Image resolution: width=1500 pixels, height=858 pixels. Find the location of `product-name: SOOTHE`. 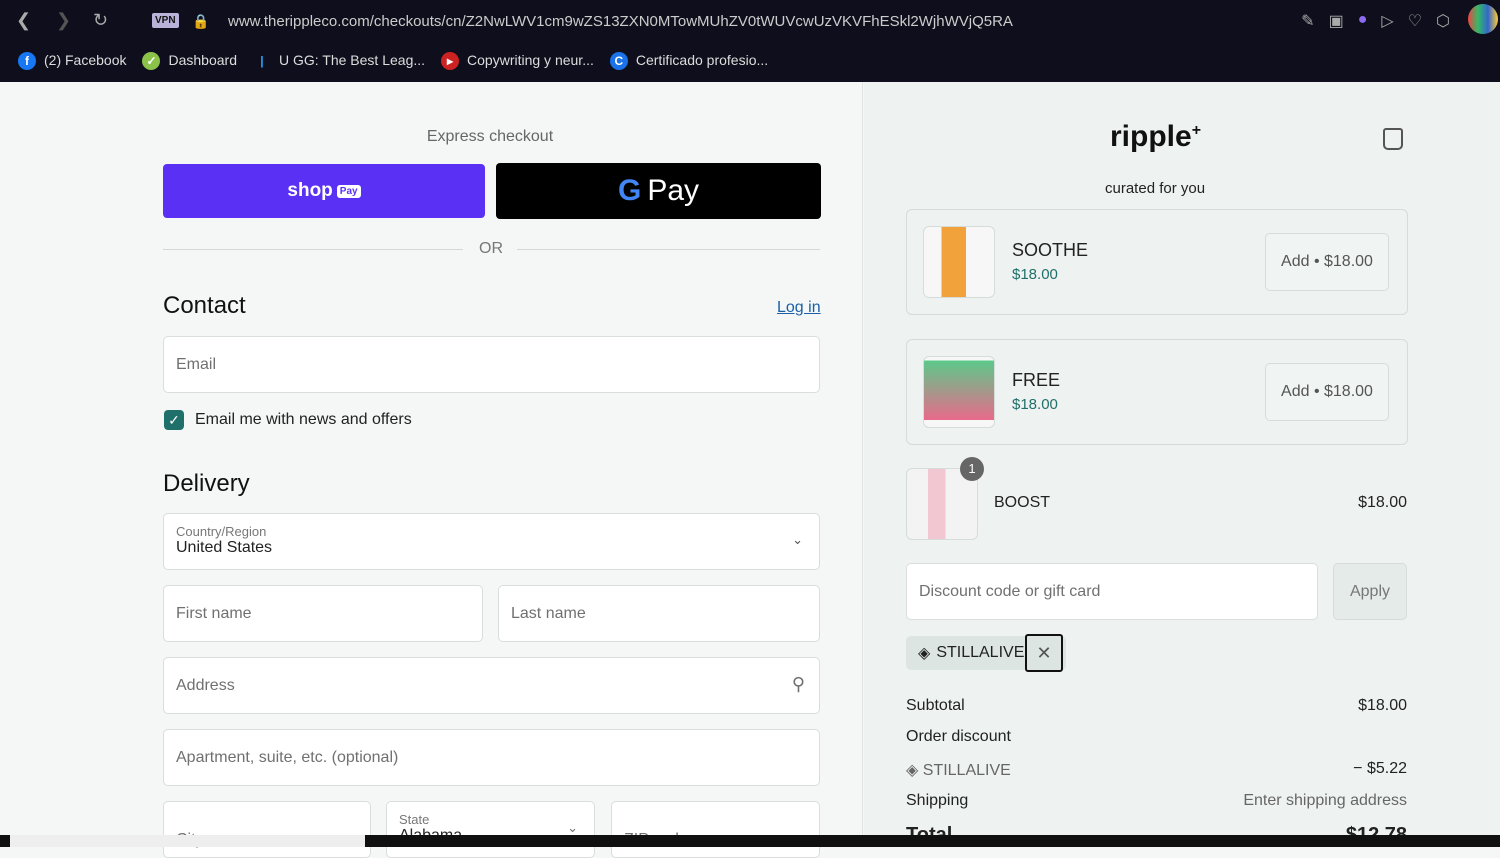

product-name: SOOTHE is located at coordinates (1050, 250).